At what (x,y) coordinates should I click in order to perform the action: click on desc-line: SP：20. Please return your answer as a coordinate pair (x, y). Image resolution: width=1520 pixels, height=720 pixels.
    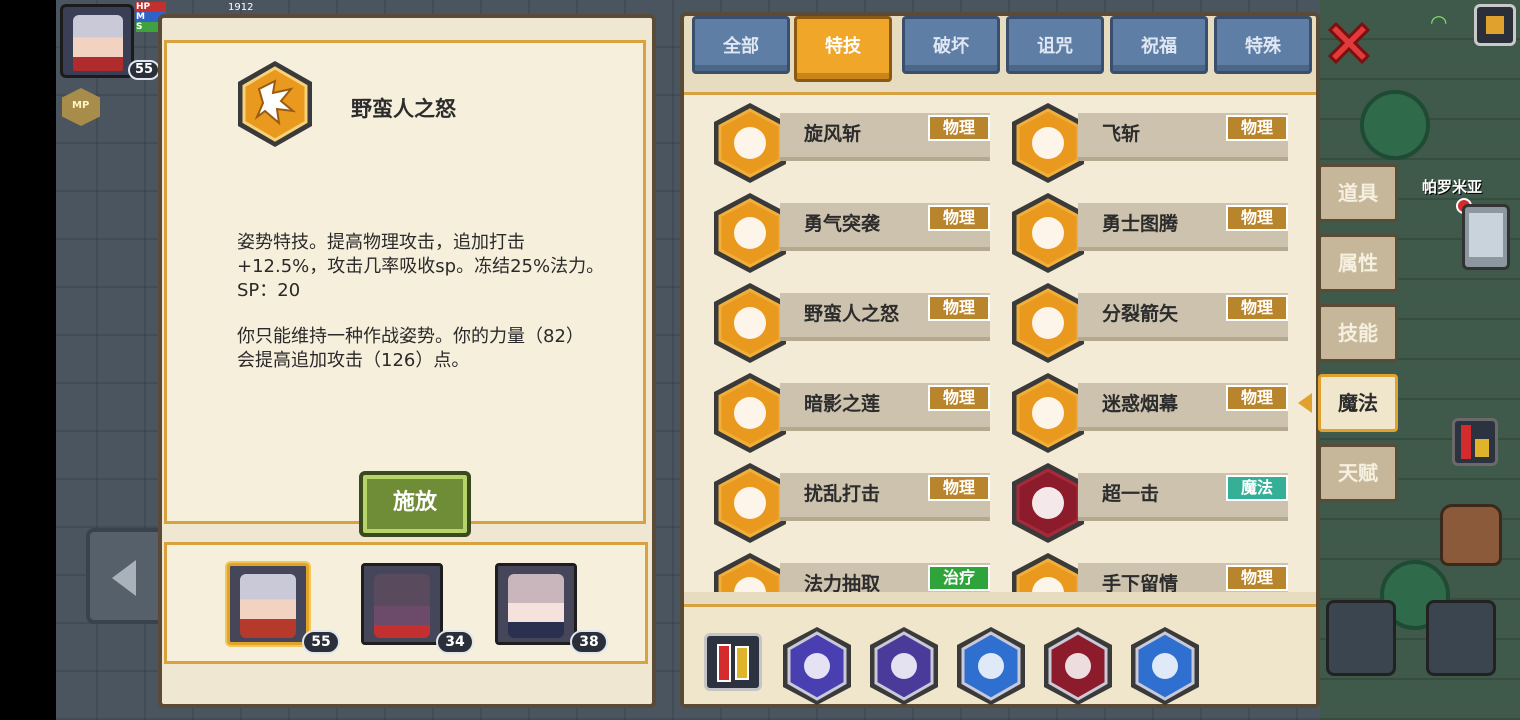
    Looking at the image, I should click on (269, 290).